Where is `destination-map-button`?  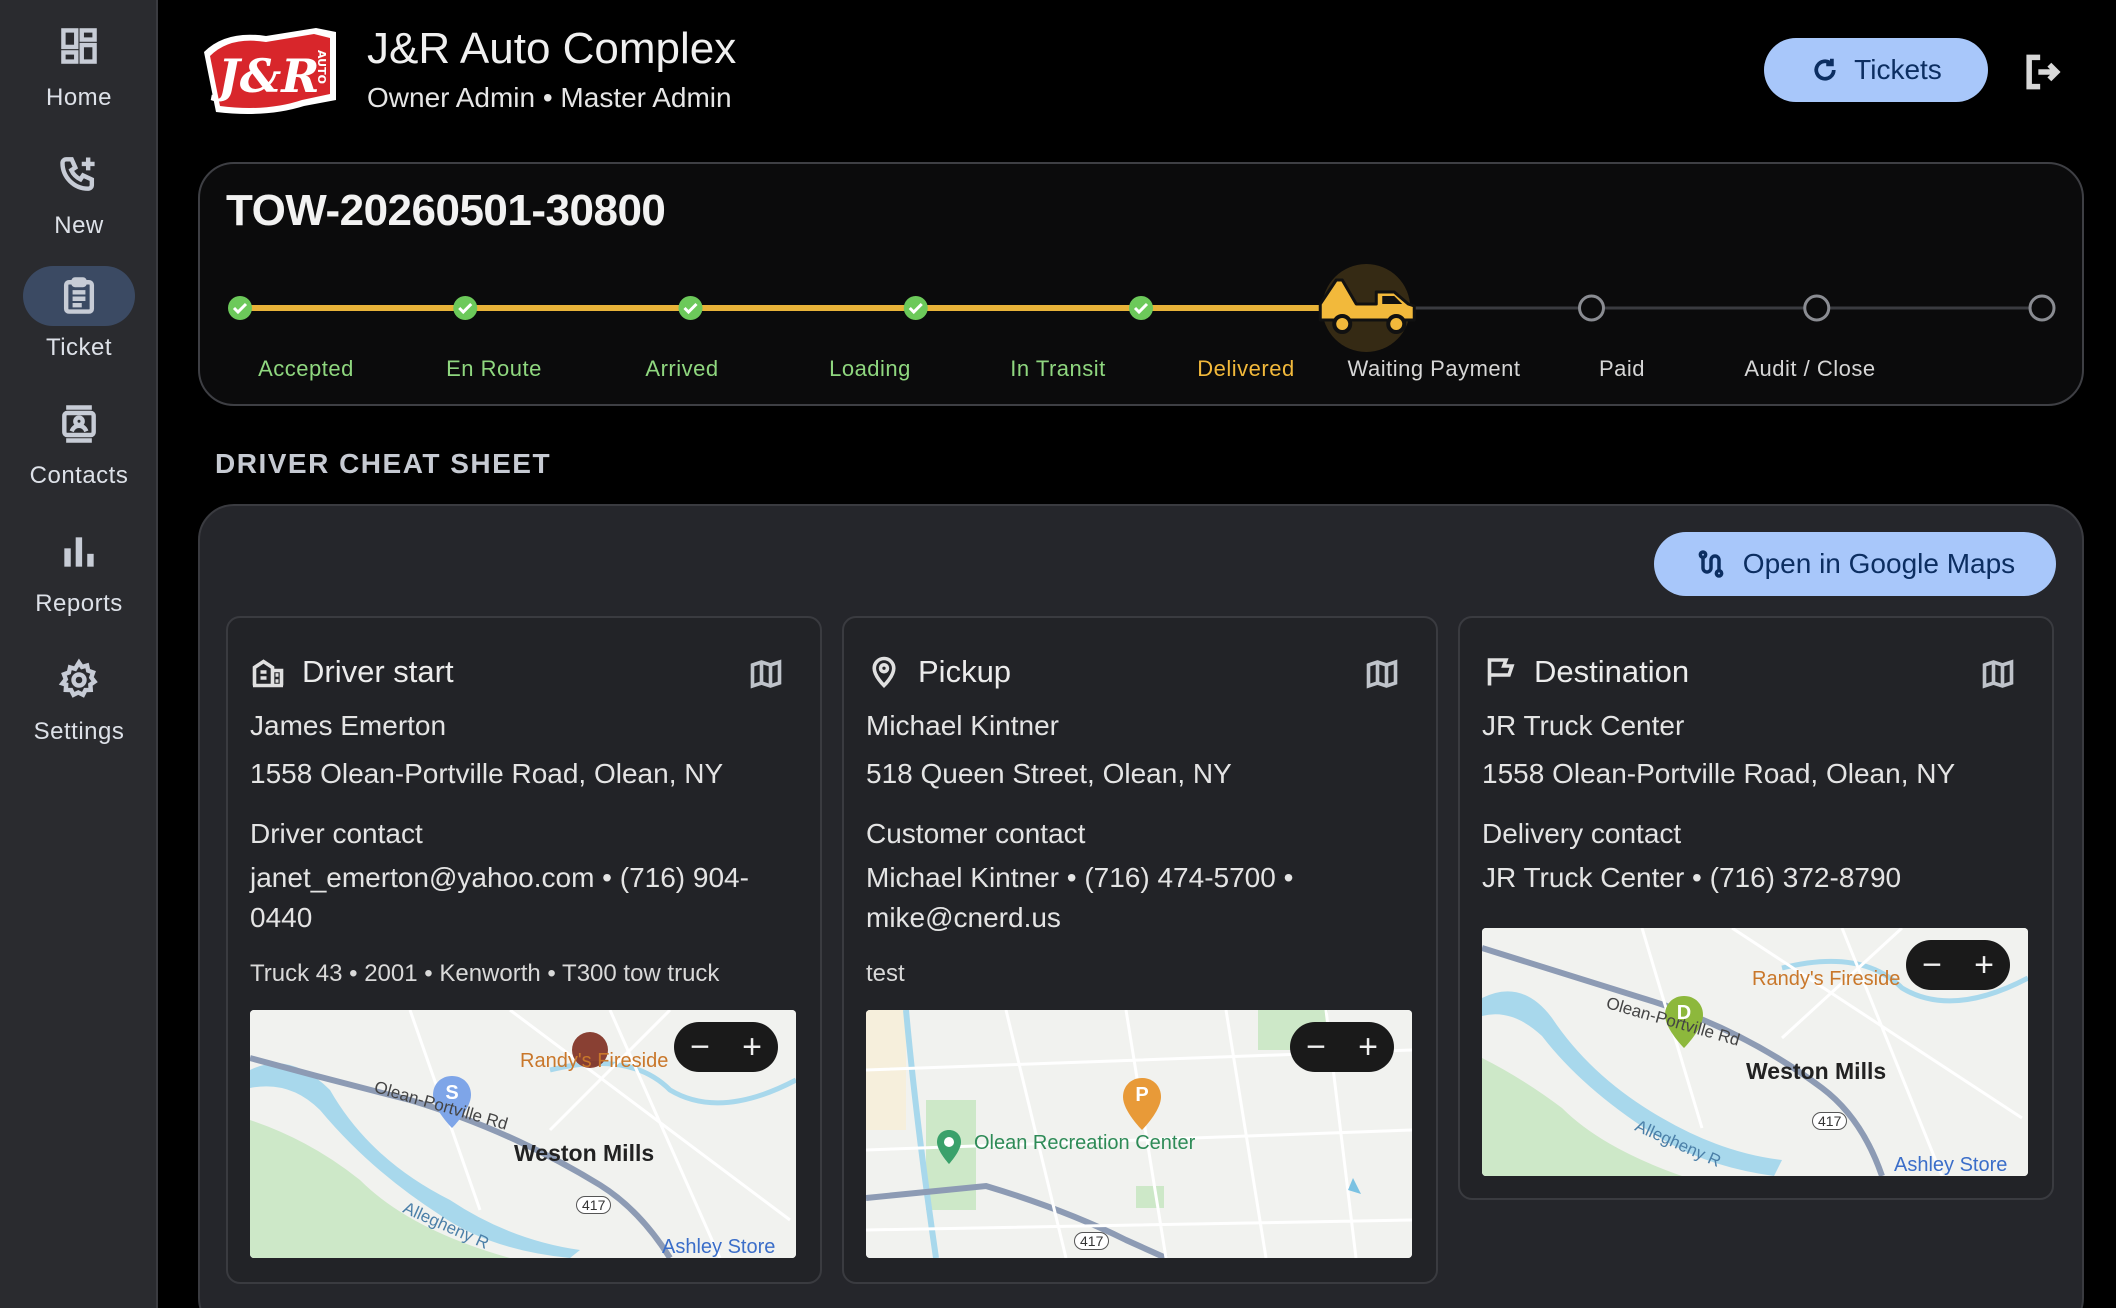
destination-map-button is located at coordinates (1998, 674).